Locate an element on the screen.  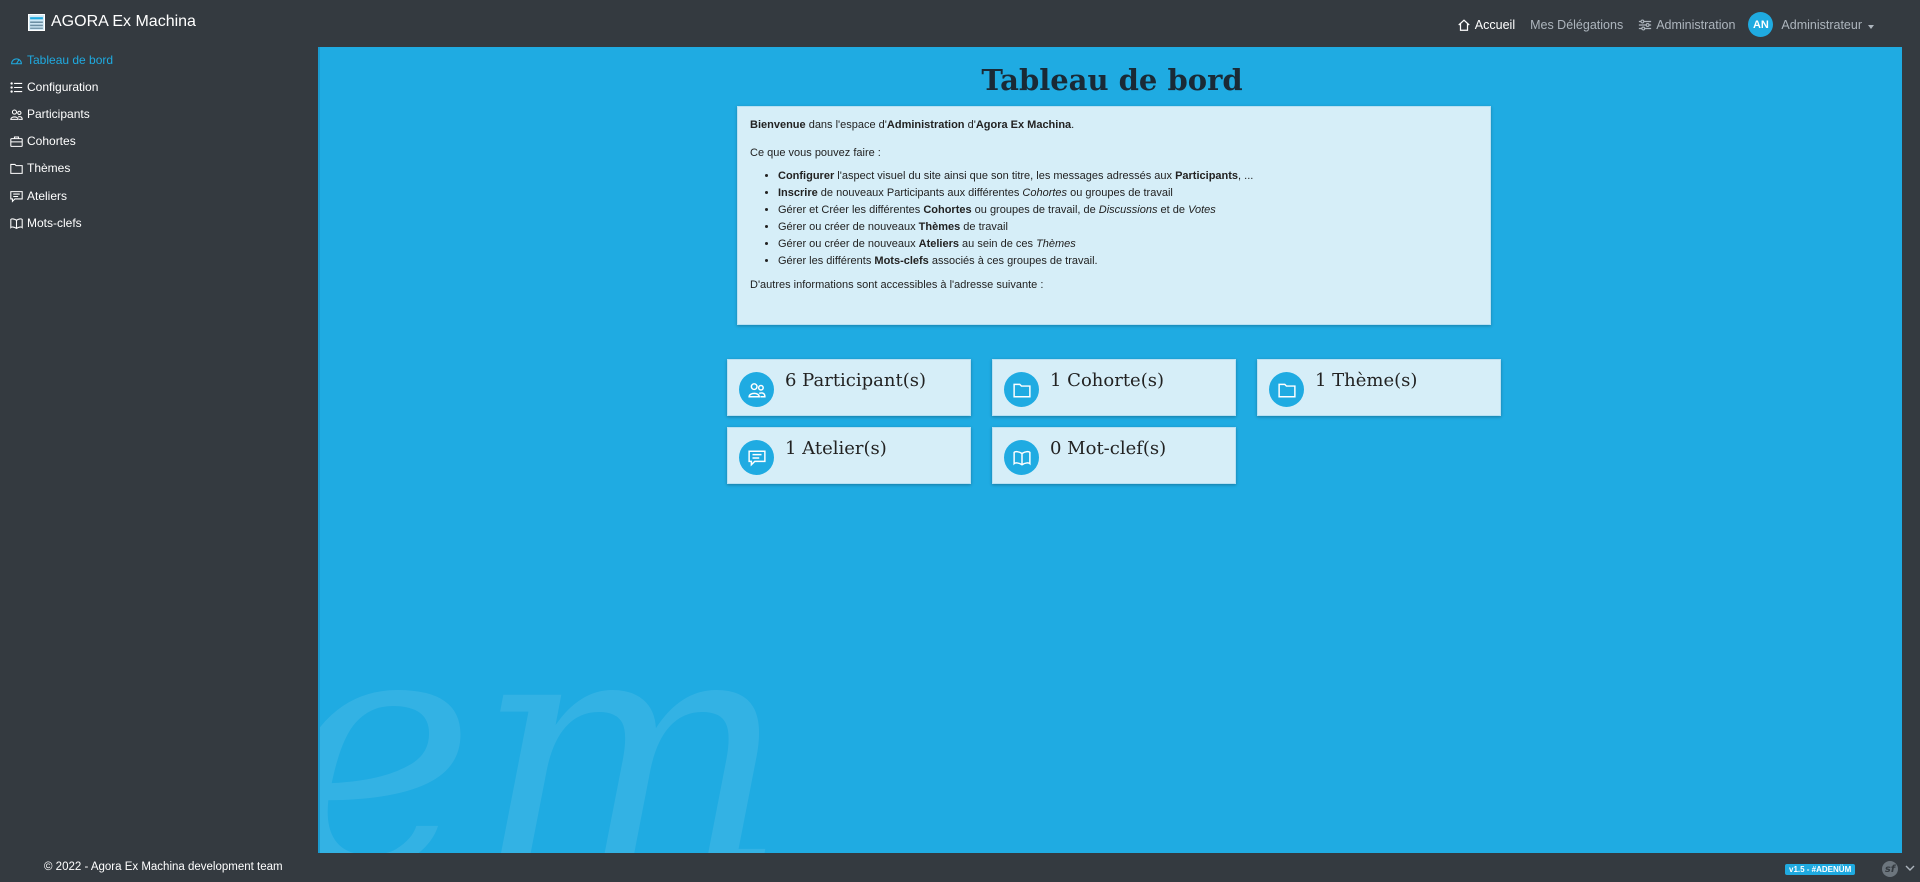
stat-label: 1 Cohorte(s) is located at coordinates (1107, 380).